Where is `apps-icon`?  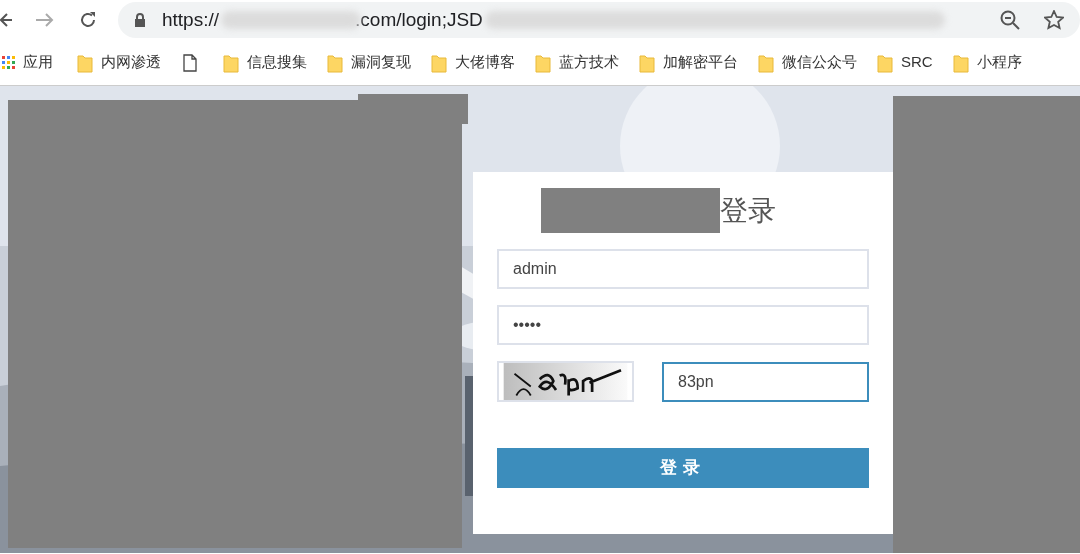
apps-icon is located at coordinates (8, 62).